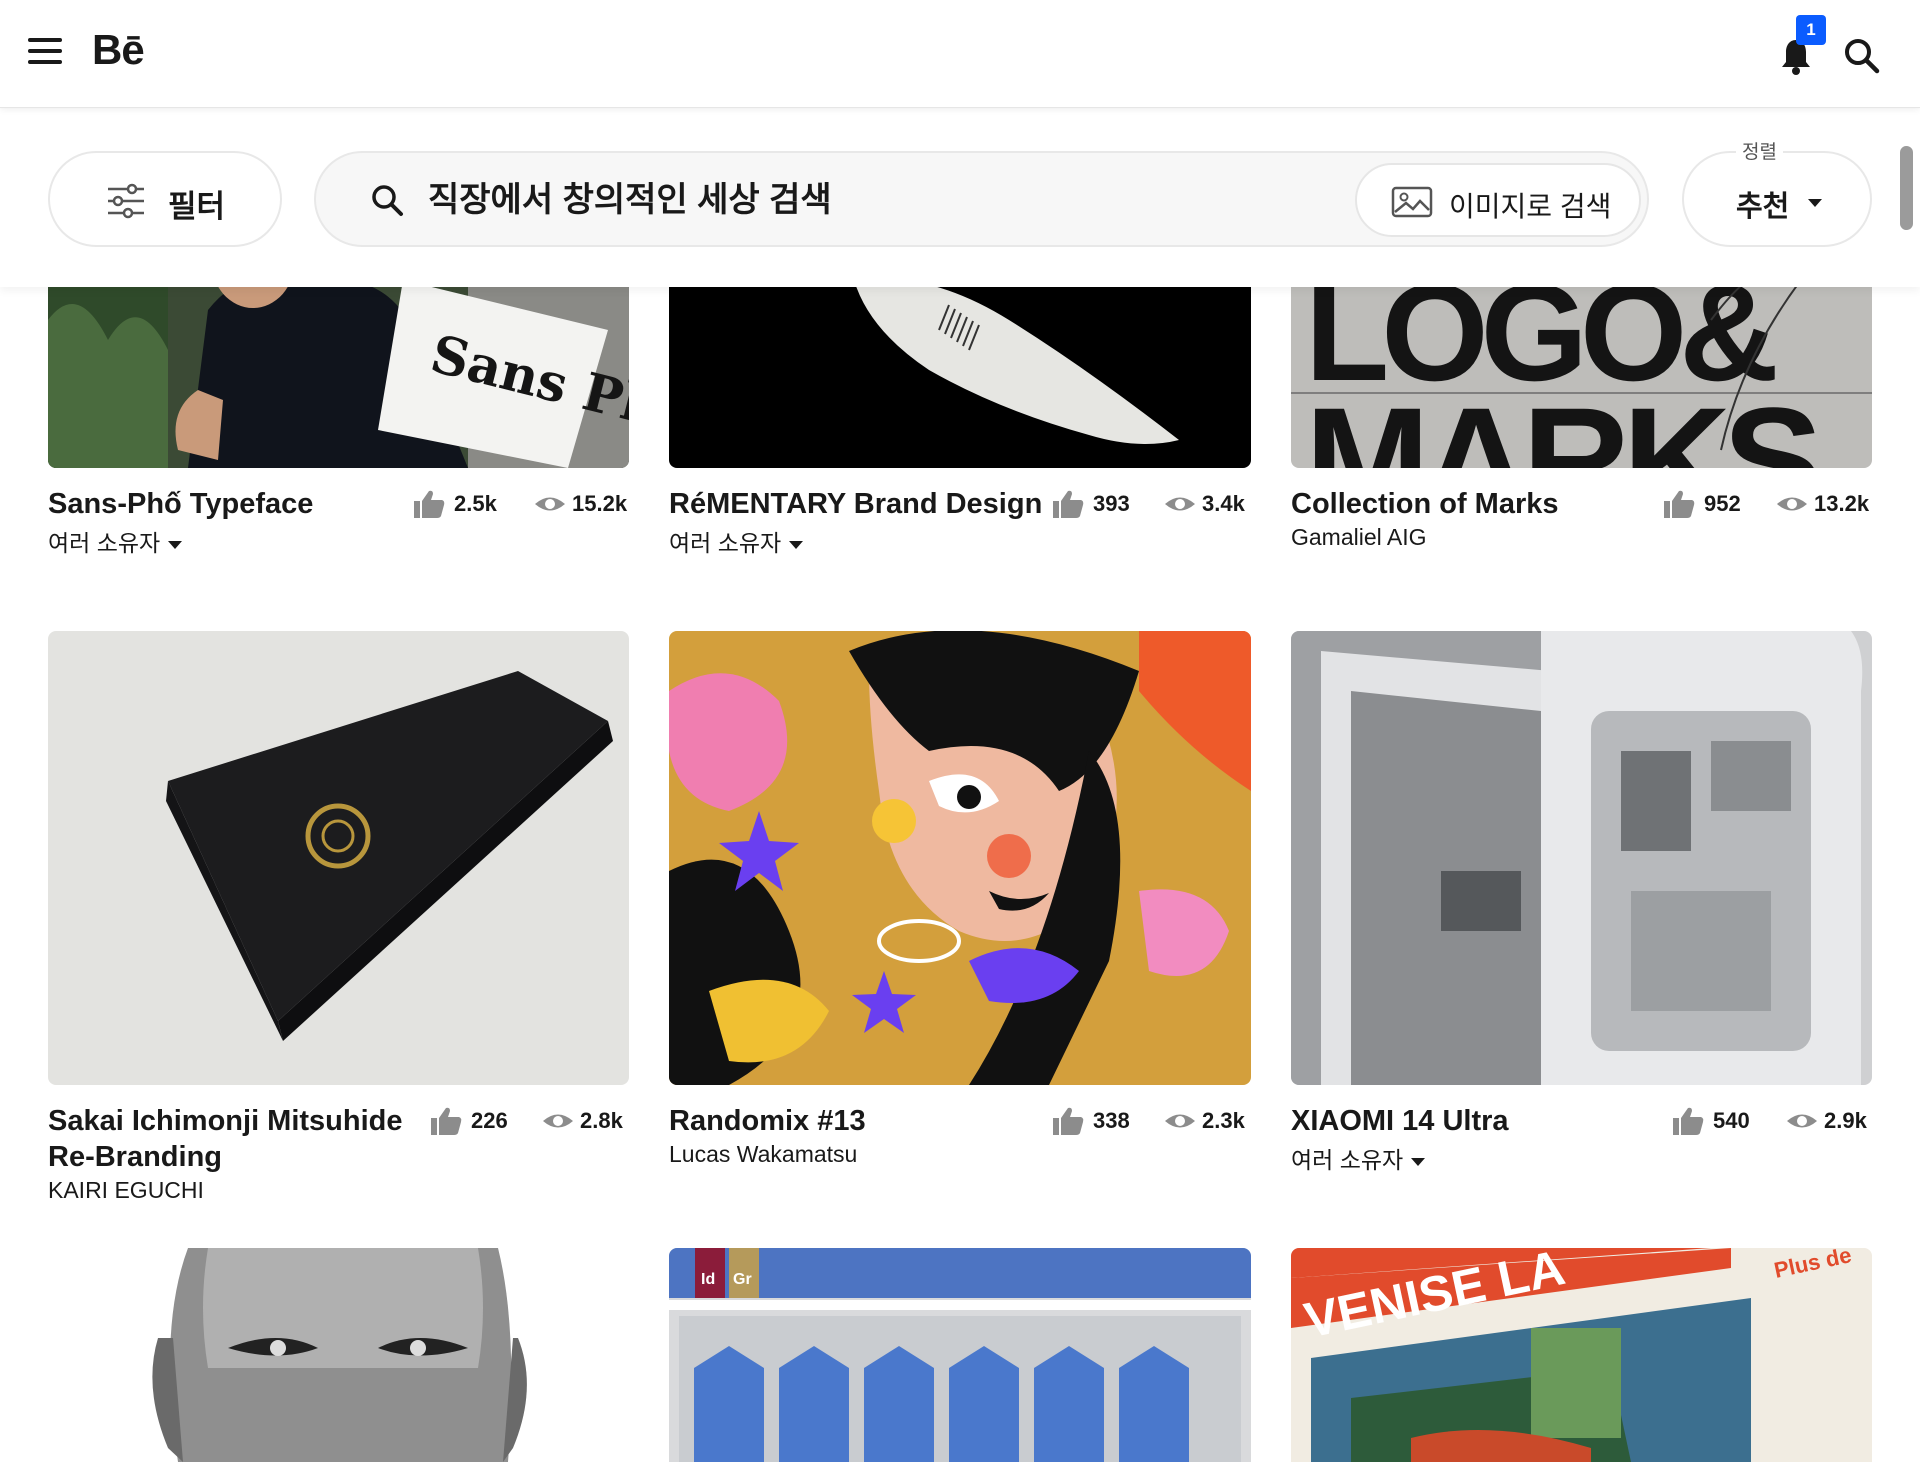 Image resolution: width=1920 pixels, height=1462 pixels. Describe the element at coordinates (1530, 206) in the screenshot. I see `image-search-label: 이미지로 검색` at that location.